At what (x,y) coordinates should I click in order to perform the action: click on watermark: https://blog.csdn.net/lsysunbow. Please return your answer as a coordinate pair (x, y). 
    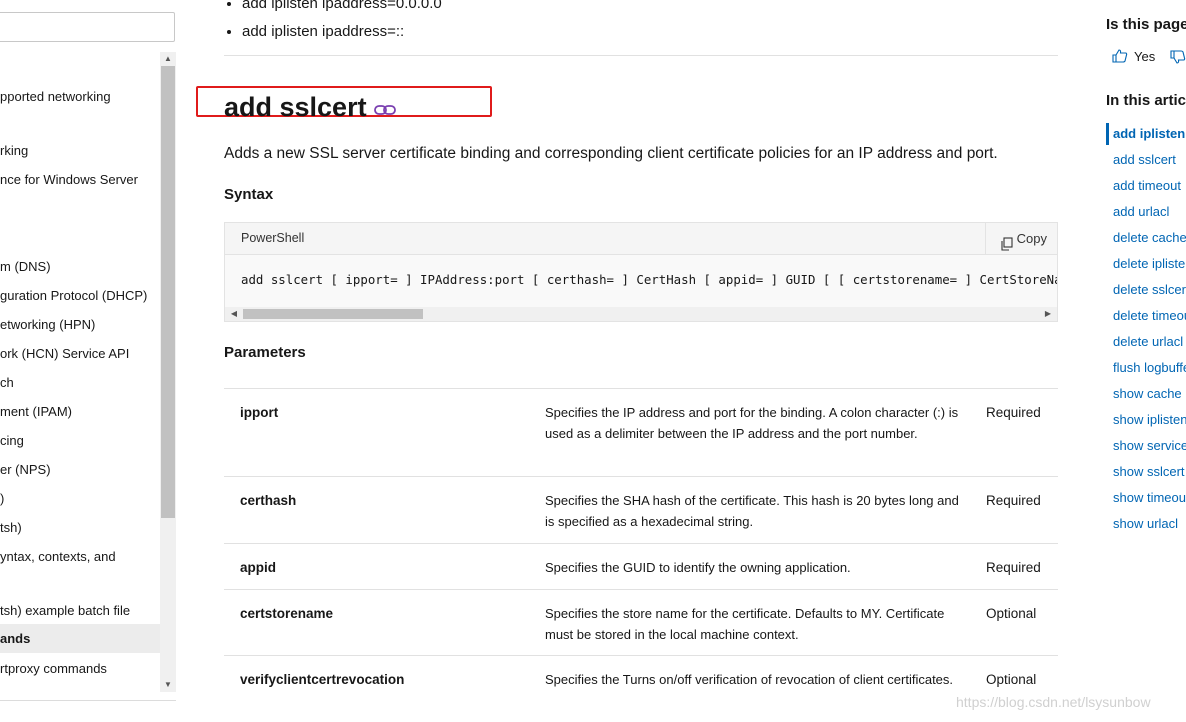
    Looking at the image, I should click on (1053, 702).